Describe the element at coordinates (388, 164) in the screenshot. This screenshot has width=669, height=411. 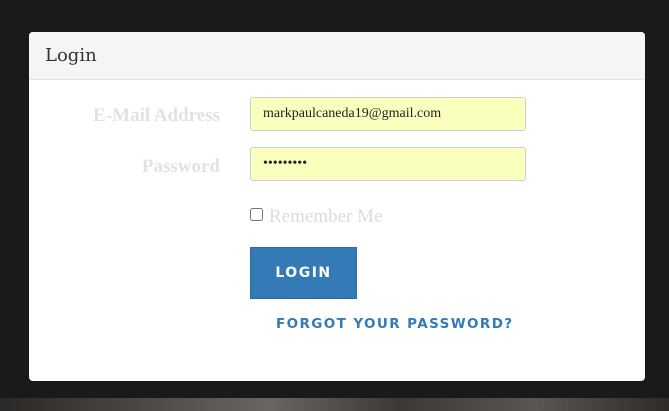
I see `password-field` at that location.